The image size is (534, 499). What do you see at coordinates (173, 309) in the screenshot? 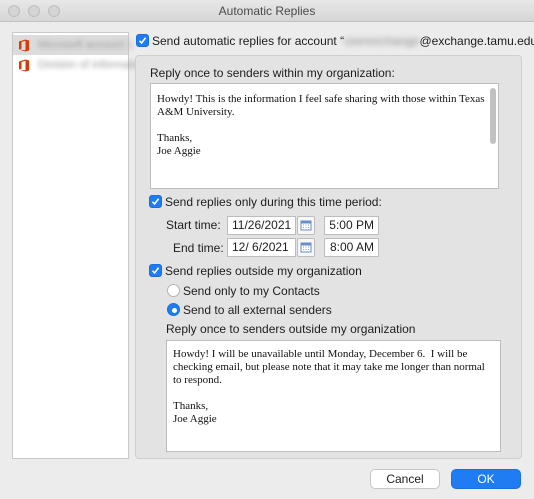
I see `radio-all-external` at bounding box center [173, 309].